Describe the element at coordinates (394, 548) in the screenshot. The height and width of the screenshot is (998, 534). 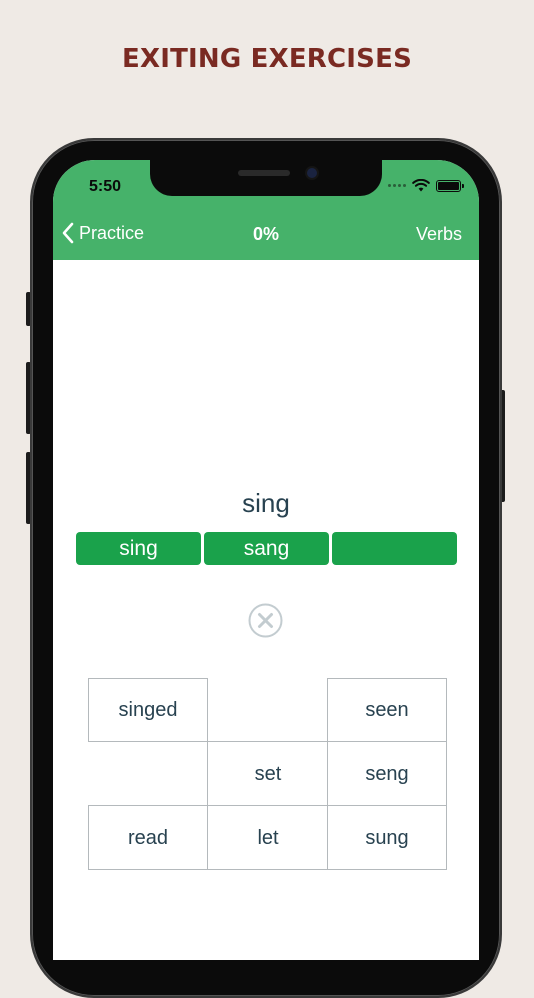
I see `answer-slot-past-participle` at that location.